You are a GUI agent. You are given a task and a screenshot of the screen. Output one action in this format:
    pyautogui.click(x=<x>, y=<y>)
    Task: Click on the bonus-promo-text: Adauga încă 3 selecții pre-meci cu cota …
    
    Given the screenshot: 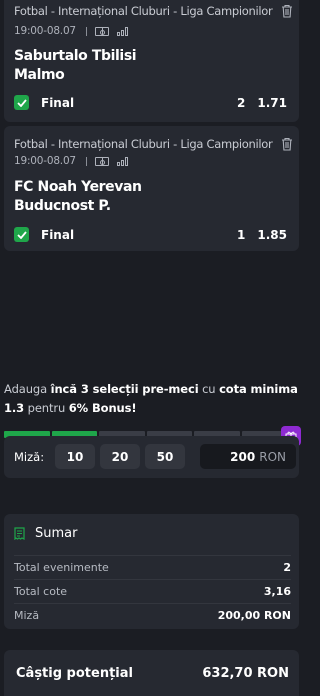 What is the action you would take?
    pyautogui.click(x=151, y=399)
    